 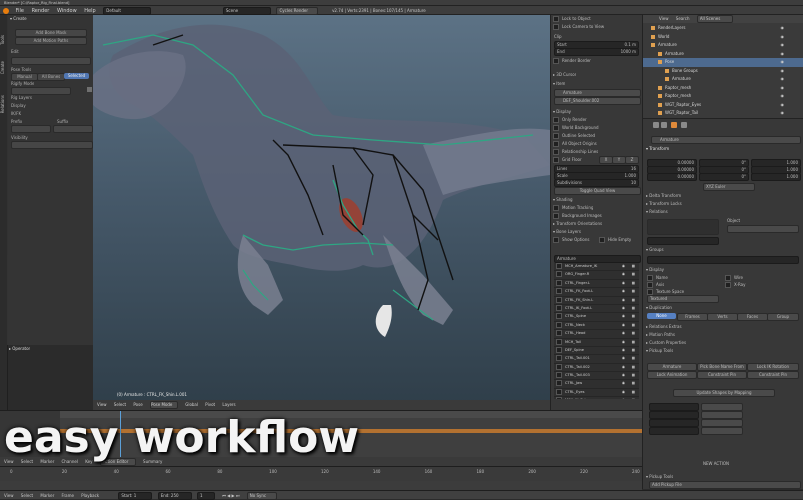 What do you see at coordinates (714, 19) in the screenshot?
I see `outliner-display-mode: All Scenes` at bounding box center [714, 19].